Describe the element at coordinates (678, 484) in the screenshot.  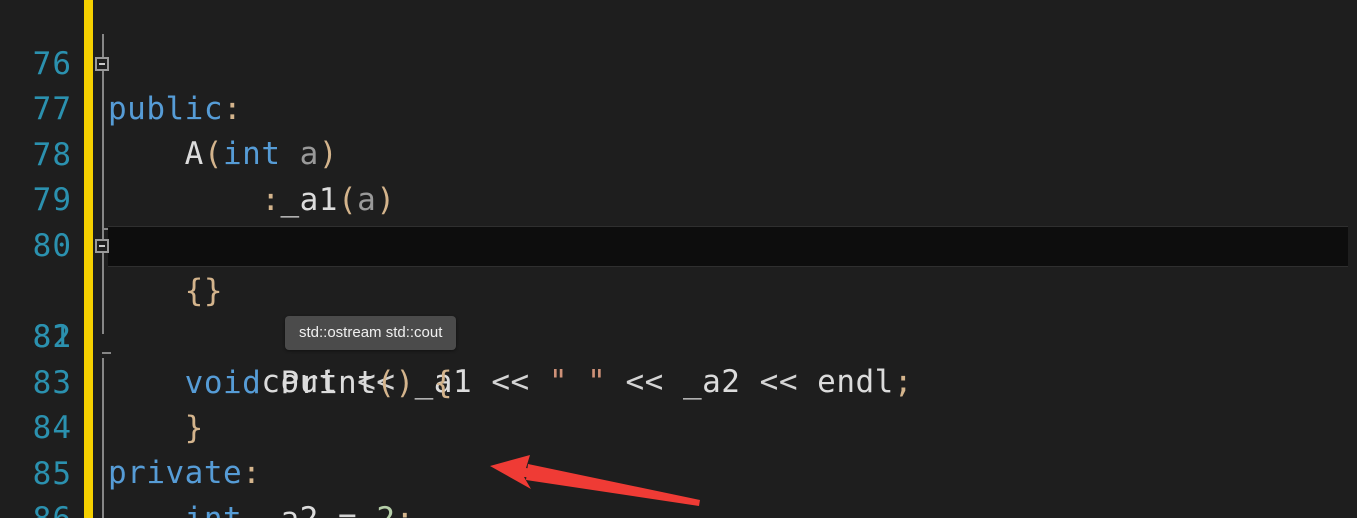
I see `code-line-86: 86 int _a1 = 2;` at that location.